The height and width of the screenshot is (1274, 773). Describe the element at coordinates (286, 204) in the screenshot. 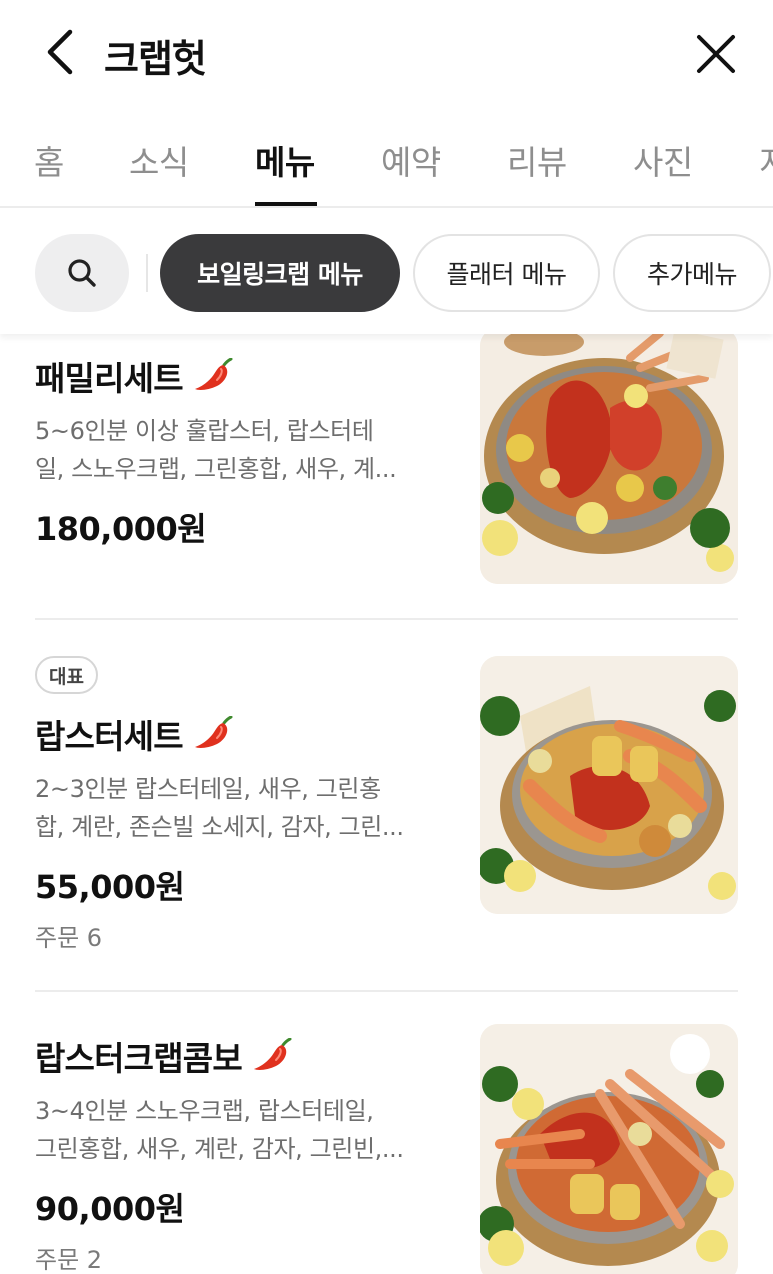

I see `active-tab-indicator` at that location.